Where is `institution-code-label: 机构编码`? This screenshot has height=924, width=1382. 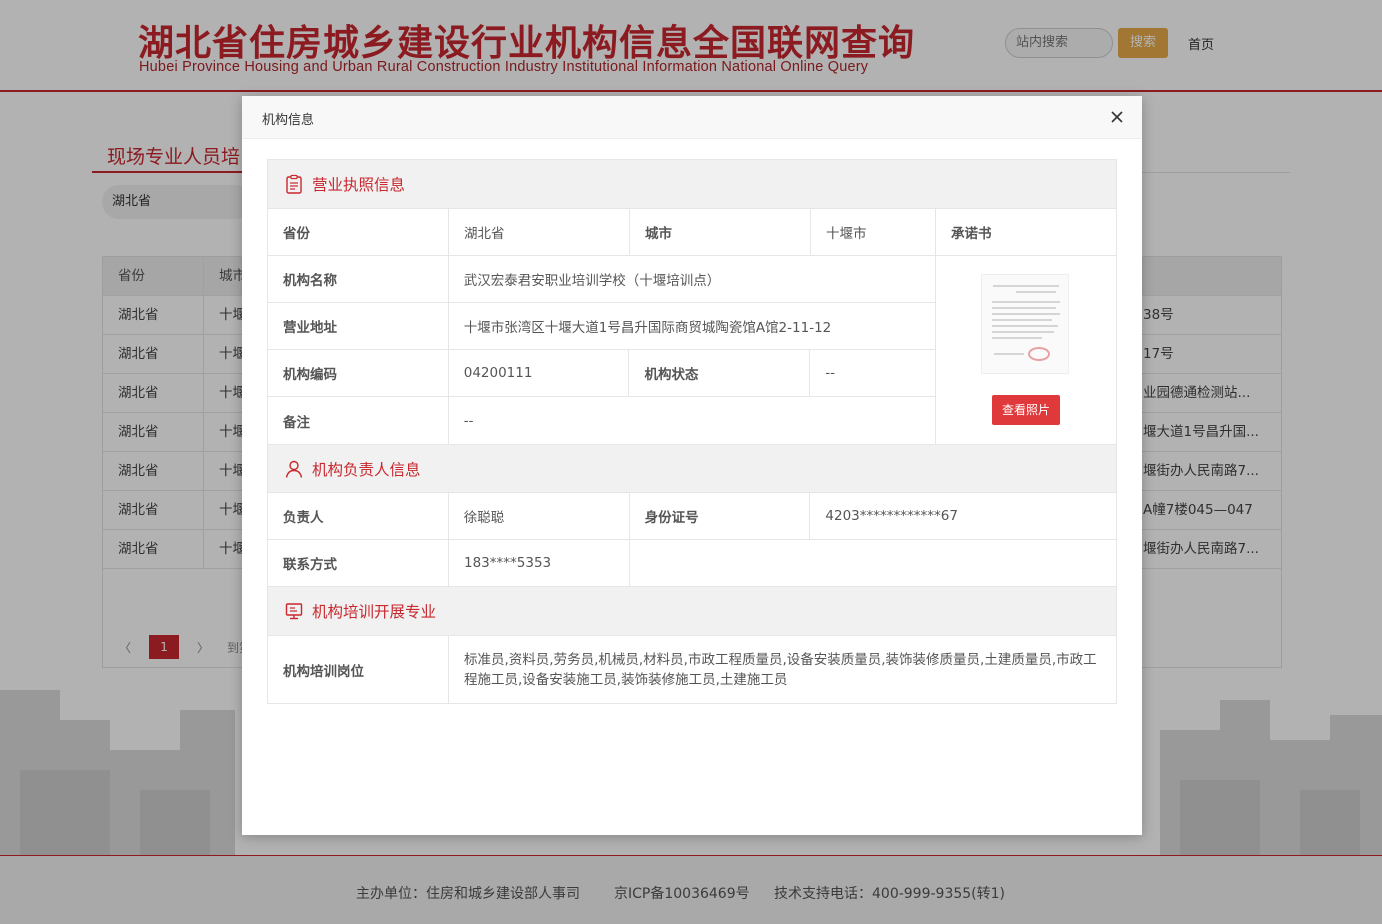 institution-code-label: 机构编码 is located at coordinates (358, 373).